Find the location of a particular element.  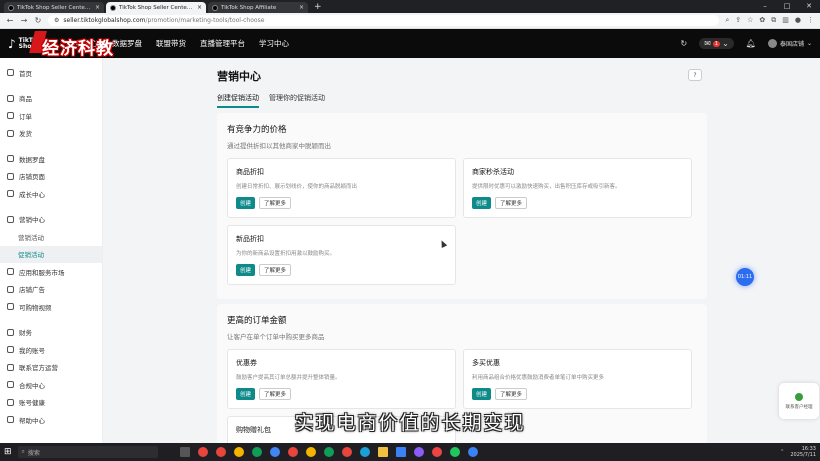

browser-tab-active: TikTok Shop Seller Center | Cr × is located at coordinates (156, 7).